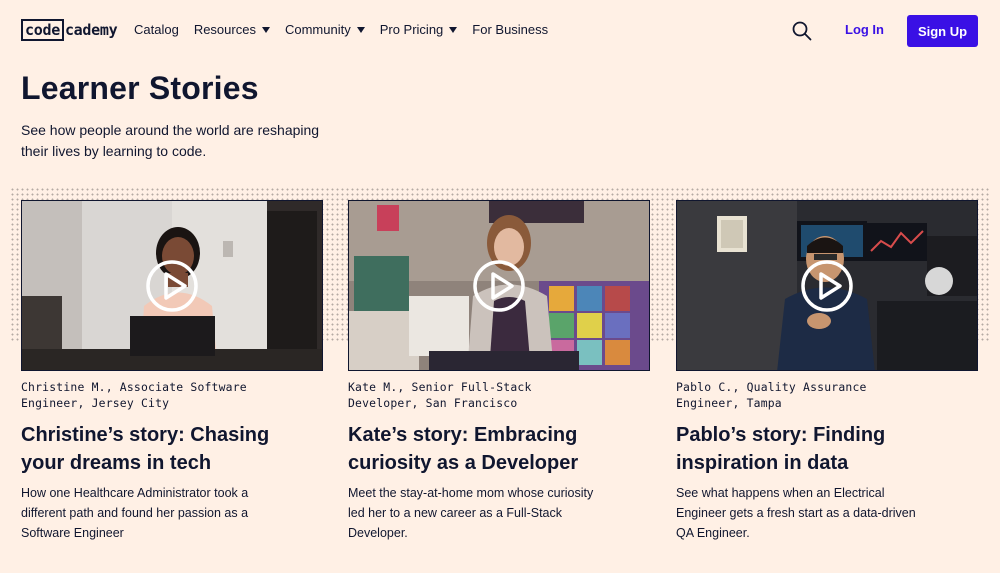 The height and width of the screenshot is (573, 1000). I want to click on story-meta-line: Pablo C., Quality Assurance, so click(771, 387).